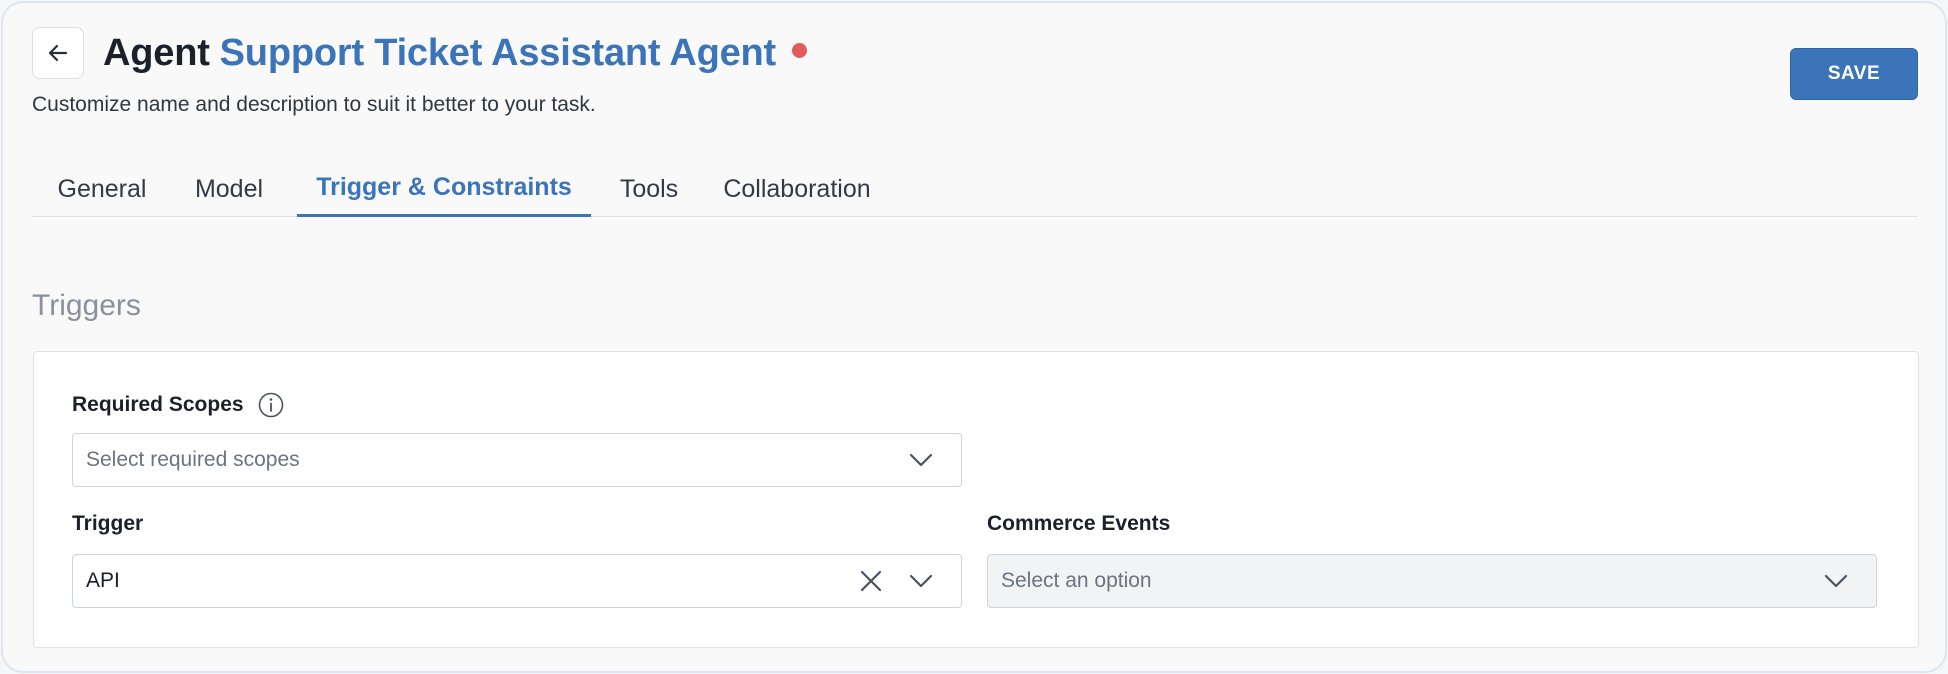  What do you see at coordinates (1076, 580) in the screenshot?
I see `commerce-events-placeholder: Select an option` at bounding box center [1076, 580].